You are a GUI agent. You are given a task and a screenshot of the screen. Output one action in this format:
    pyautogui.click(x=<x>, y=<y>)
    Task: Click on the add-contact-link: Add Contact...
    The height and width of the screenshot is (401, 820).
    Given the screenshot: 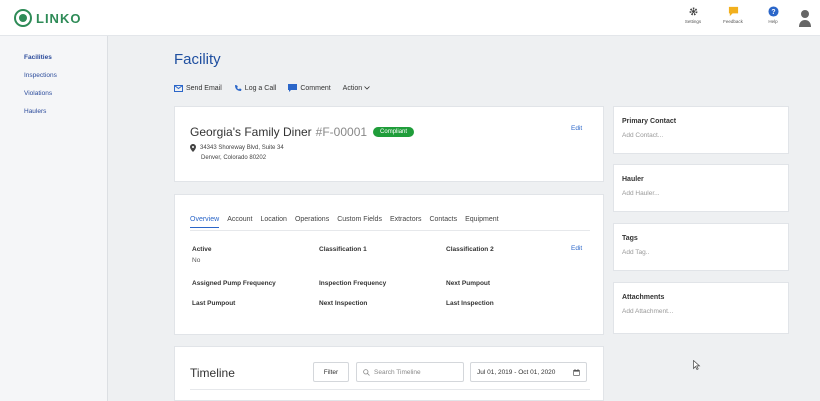 What is the action you would take?
    pyautogui.click(x=642, y=135)
    